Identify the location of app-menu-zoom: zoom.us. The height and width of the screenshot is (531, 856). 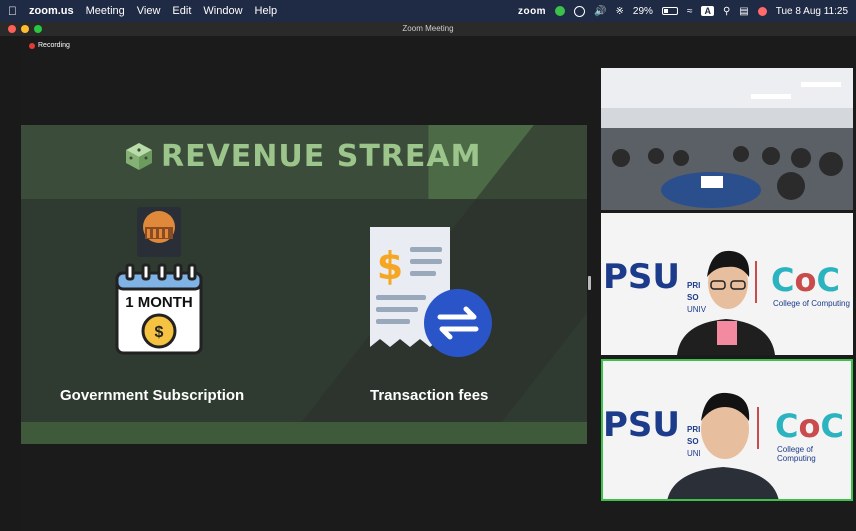
(51, 11).